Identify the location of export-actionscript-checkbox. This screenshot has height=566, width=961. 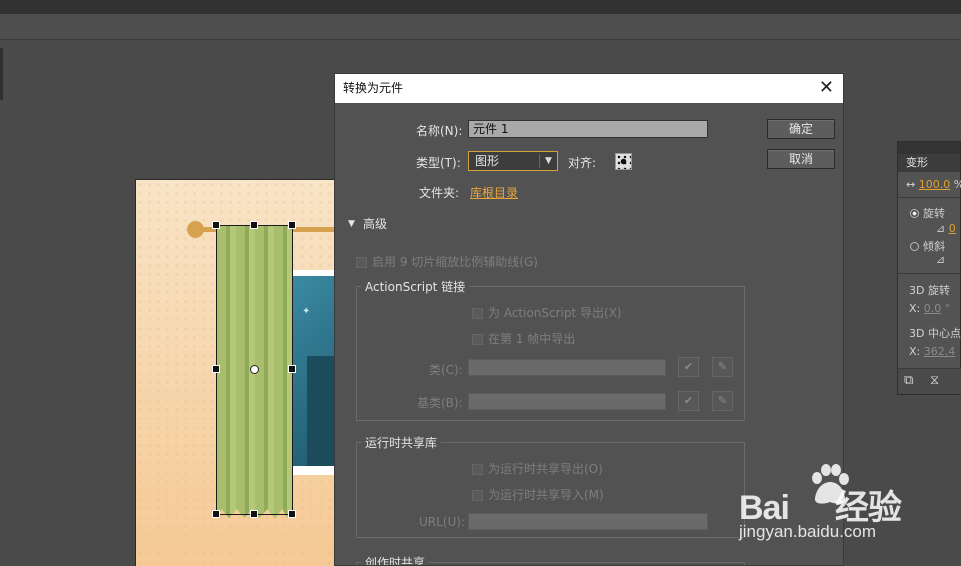
(477, 313).